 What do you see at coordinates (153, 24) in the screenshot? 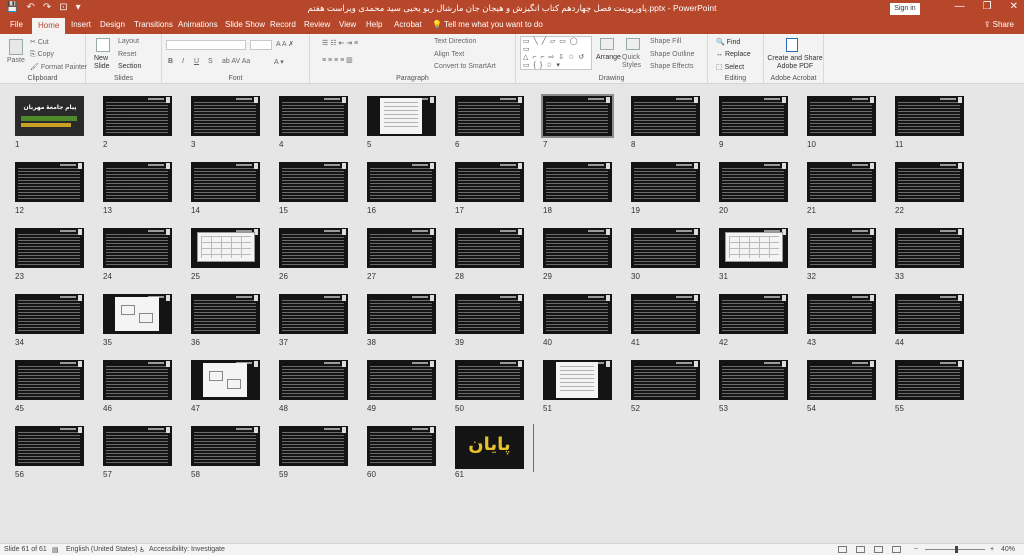
I see `tab-transitions: Transitions` at bounding box center [153, 24].